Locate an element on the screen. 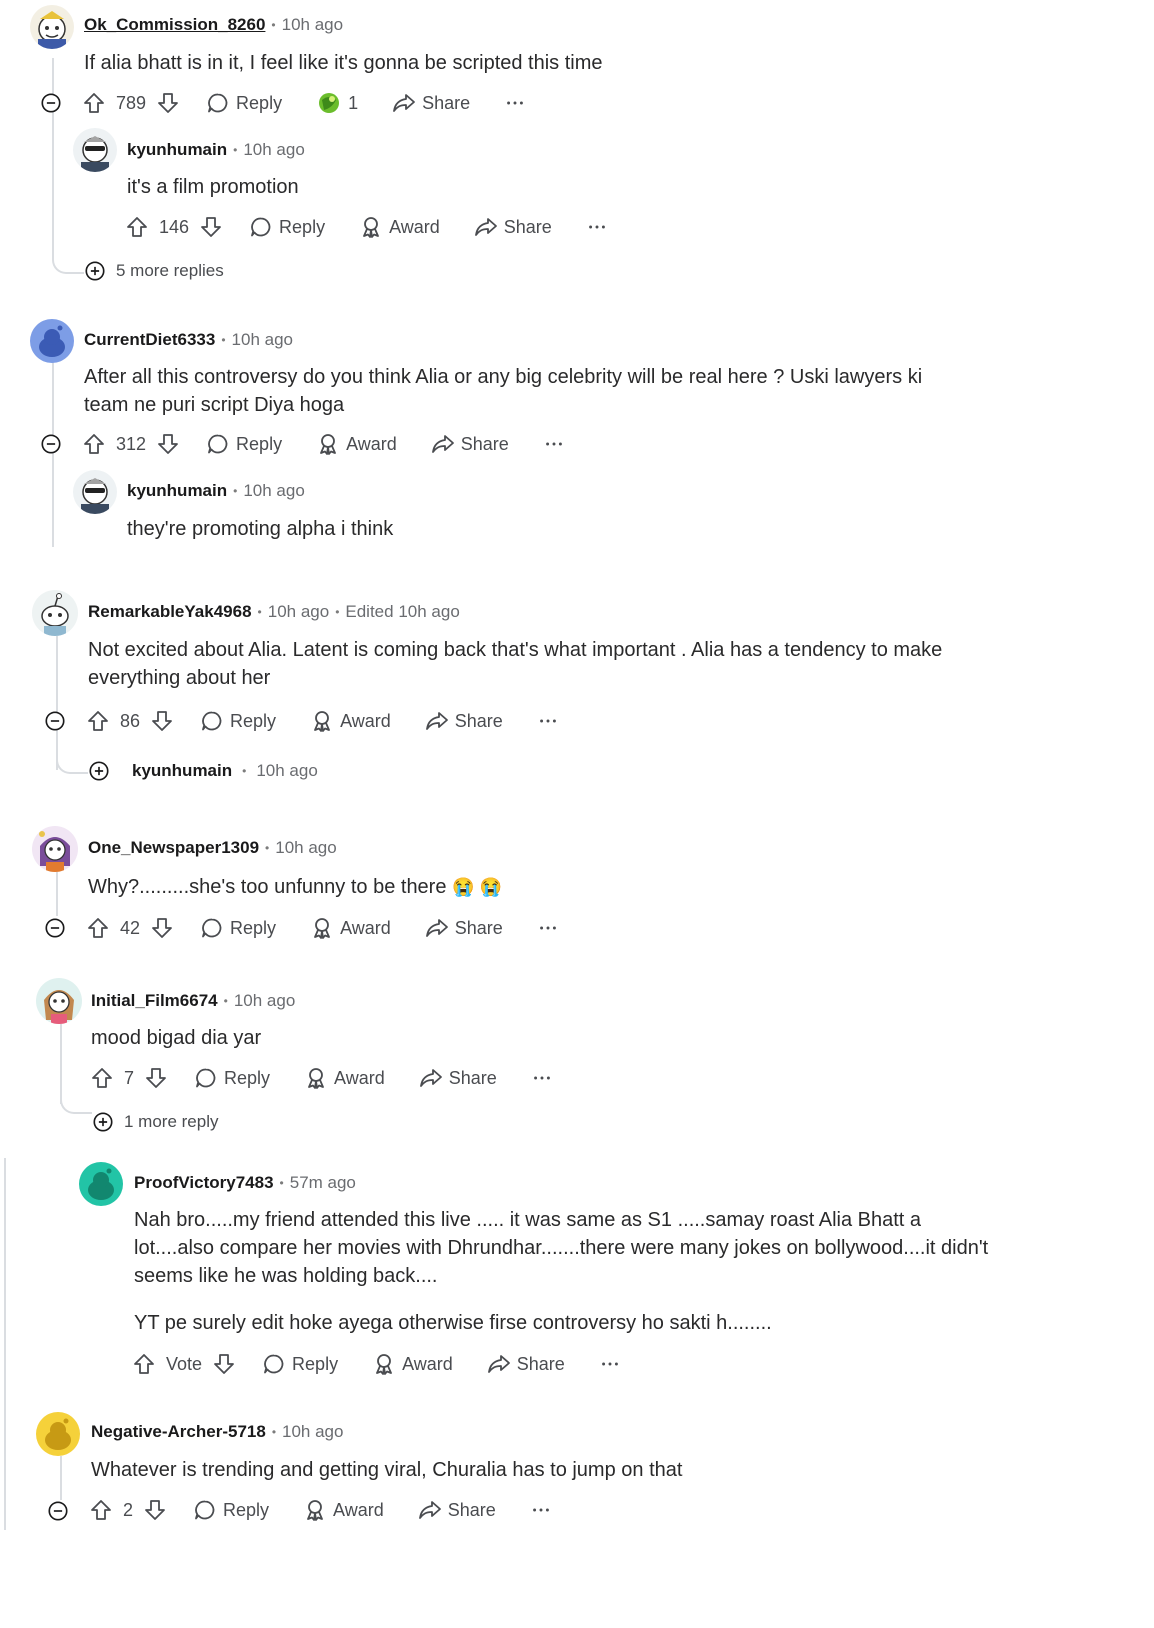  more-replies-button: 1 more reply is located at coordinates (155, 1122).